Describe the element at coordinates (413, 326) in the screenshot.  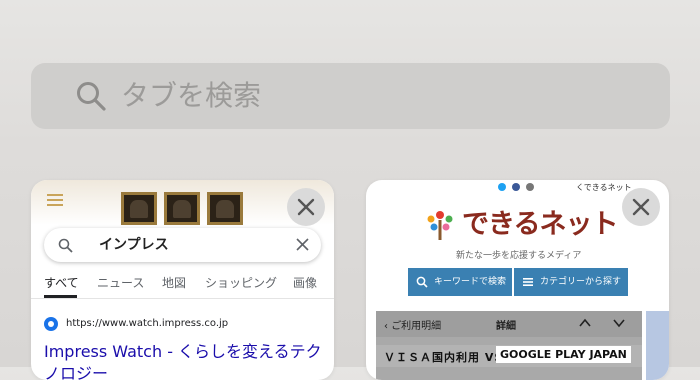
I see `screenshot-back-label: ‹ ご利用明細` at that location.